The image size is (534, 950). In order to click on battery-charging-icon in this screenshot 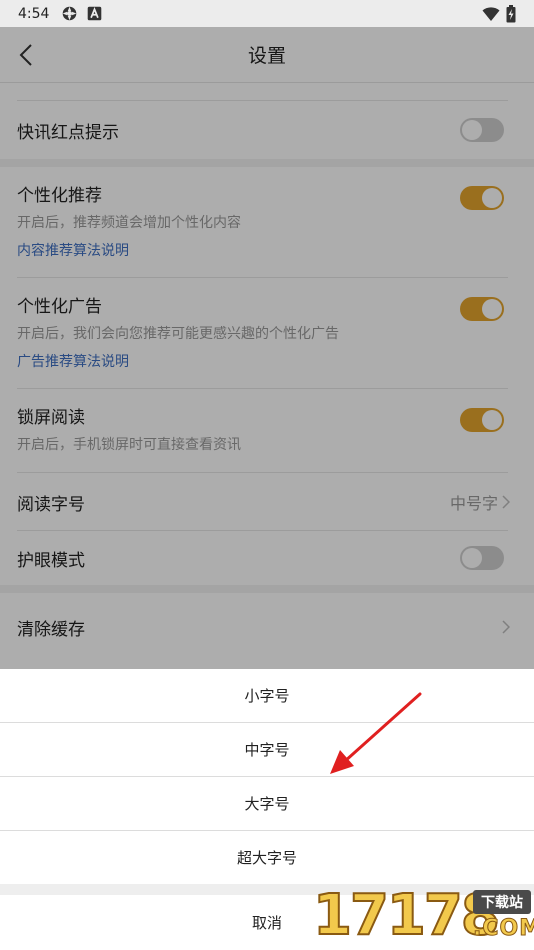, I will do `click(511, 13)`.